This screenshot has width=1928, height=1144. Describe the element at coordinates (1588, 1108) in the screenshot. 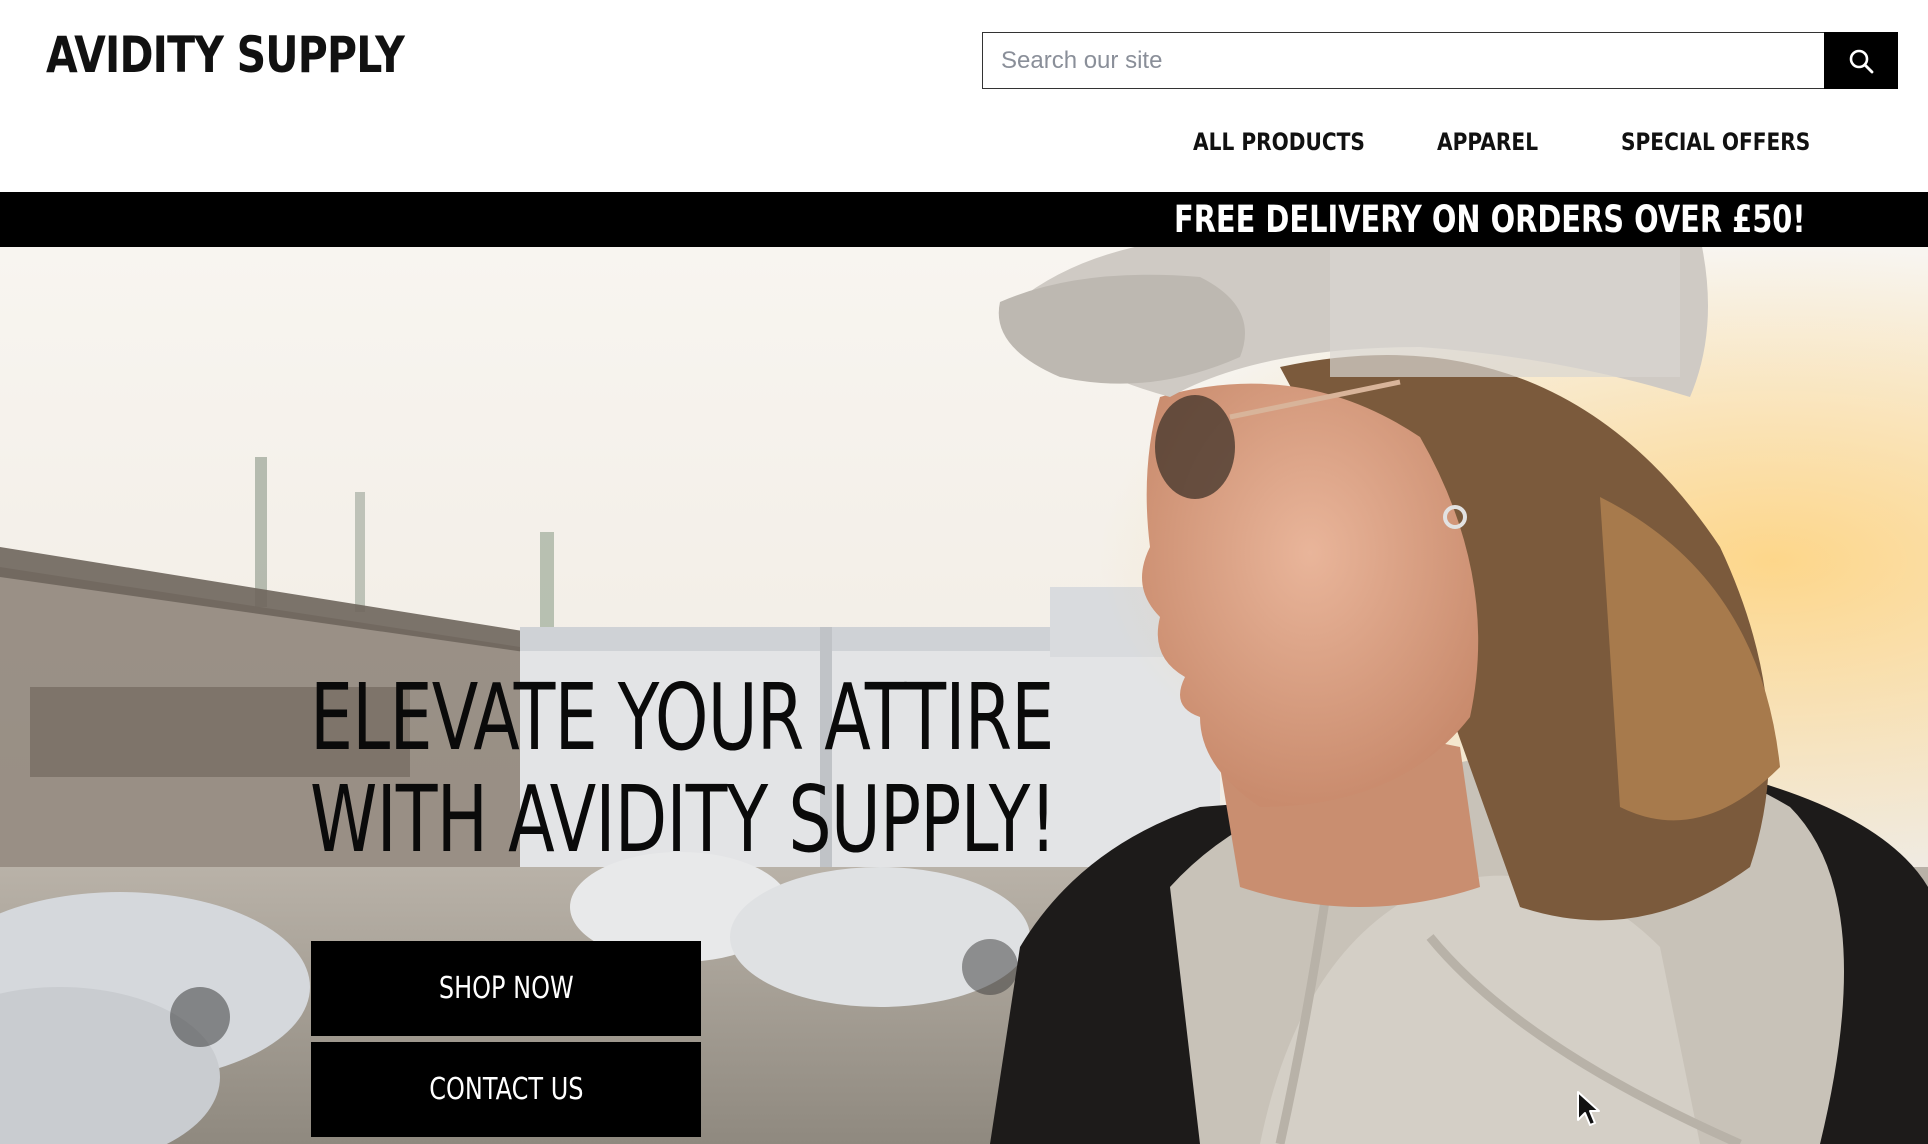

I see `mouse-cursor-icon` at that location.